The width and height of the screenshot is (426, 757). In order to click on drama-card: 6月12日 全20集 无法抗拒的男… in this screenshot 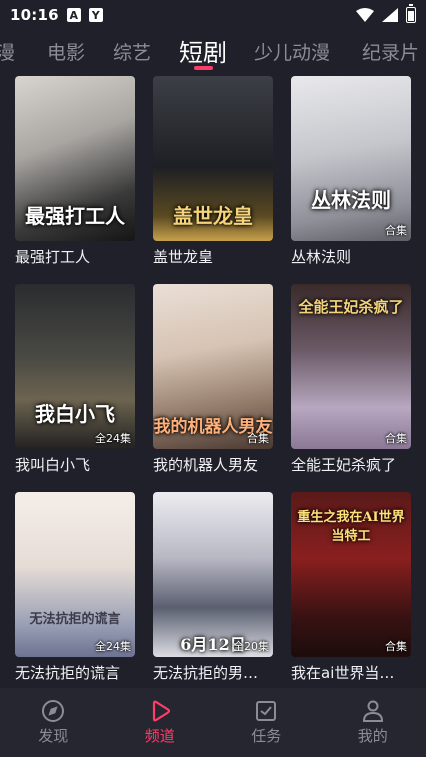, I will do `click(213, 587)`.